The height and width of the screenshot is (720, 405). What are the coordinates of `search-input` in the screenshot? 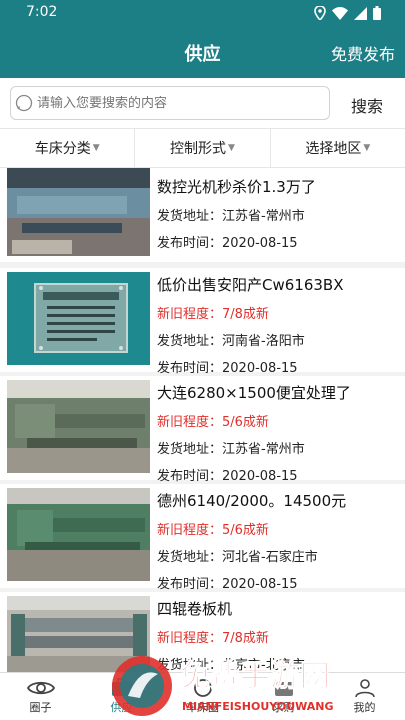 It's located at (177, 103).